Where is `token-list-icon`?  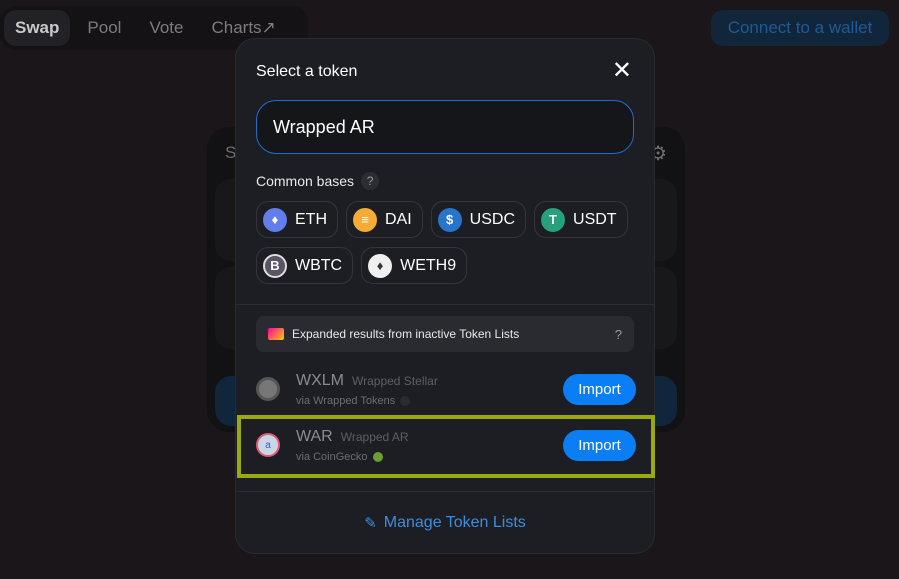
token-list-icon is located at coordinates (276, 334).